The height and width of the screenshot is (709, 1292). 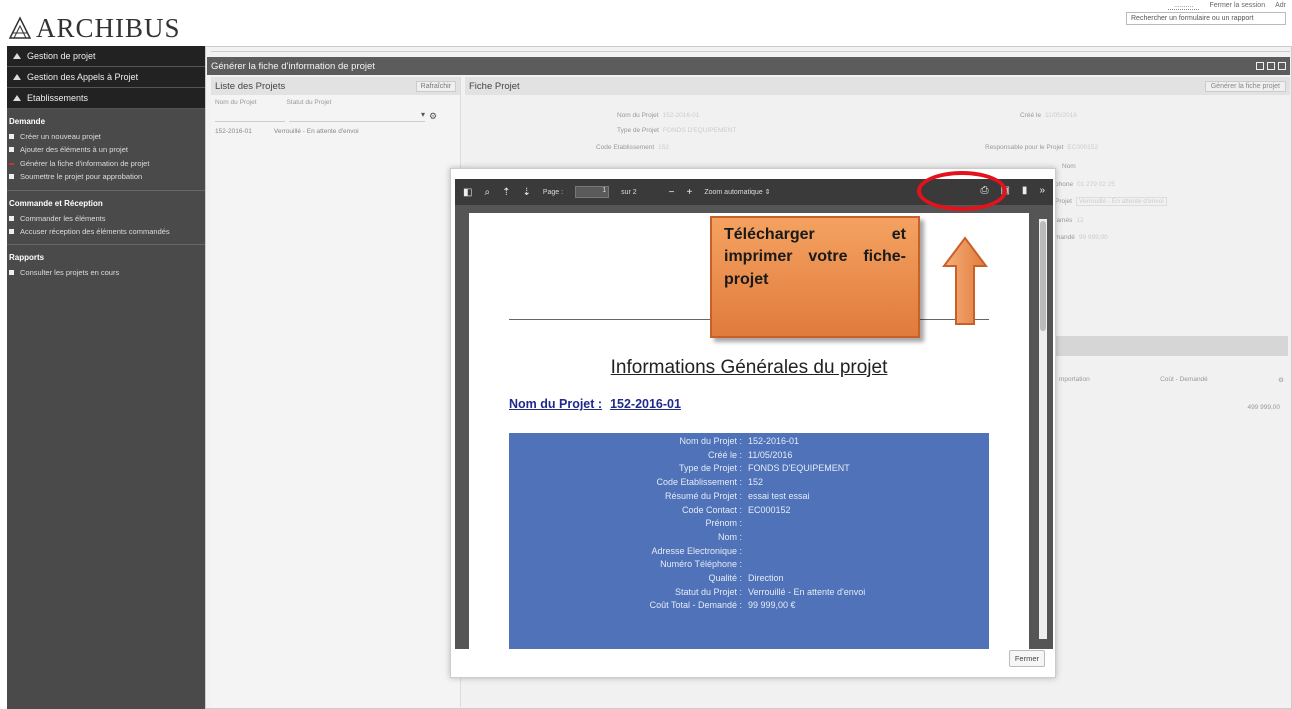 I want to click on form-search-input: Rechercher un formulaire ou un rapport, so click(x=1206, y=18).